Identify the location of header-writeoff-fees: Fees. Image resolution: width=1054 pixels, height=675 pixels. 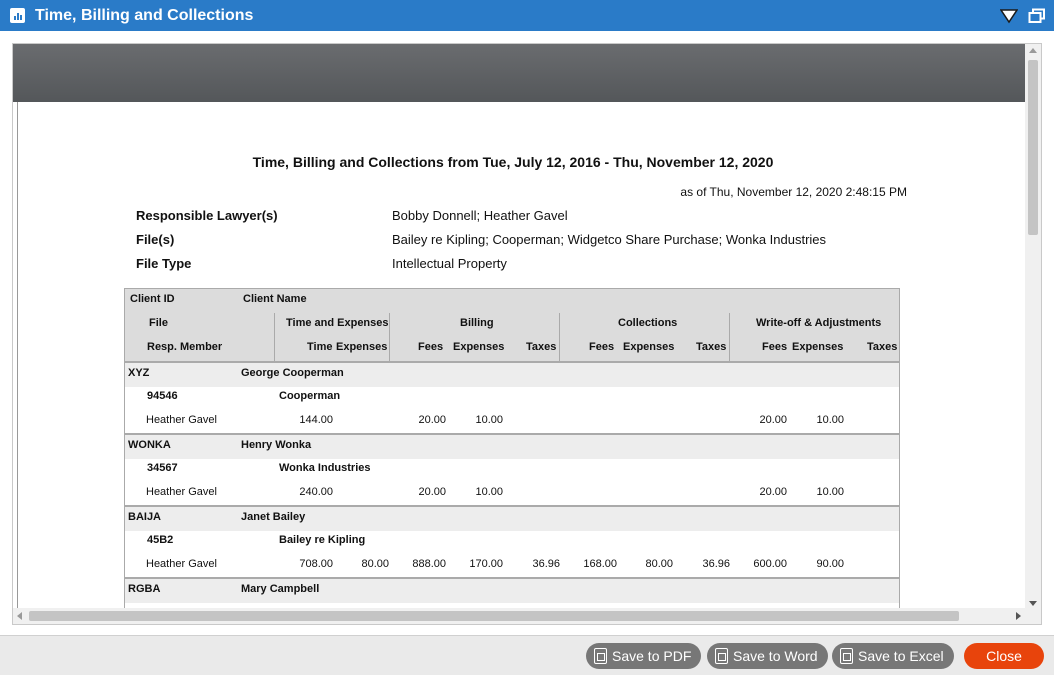
(775, 347).